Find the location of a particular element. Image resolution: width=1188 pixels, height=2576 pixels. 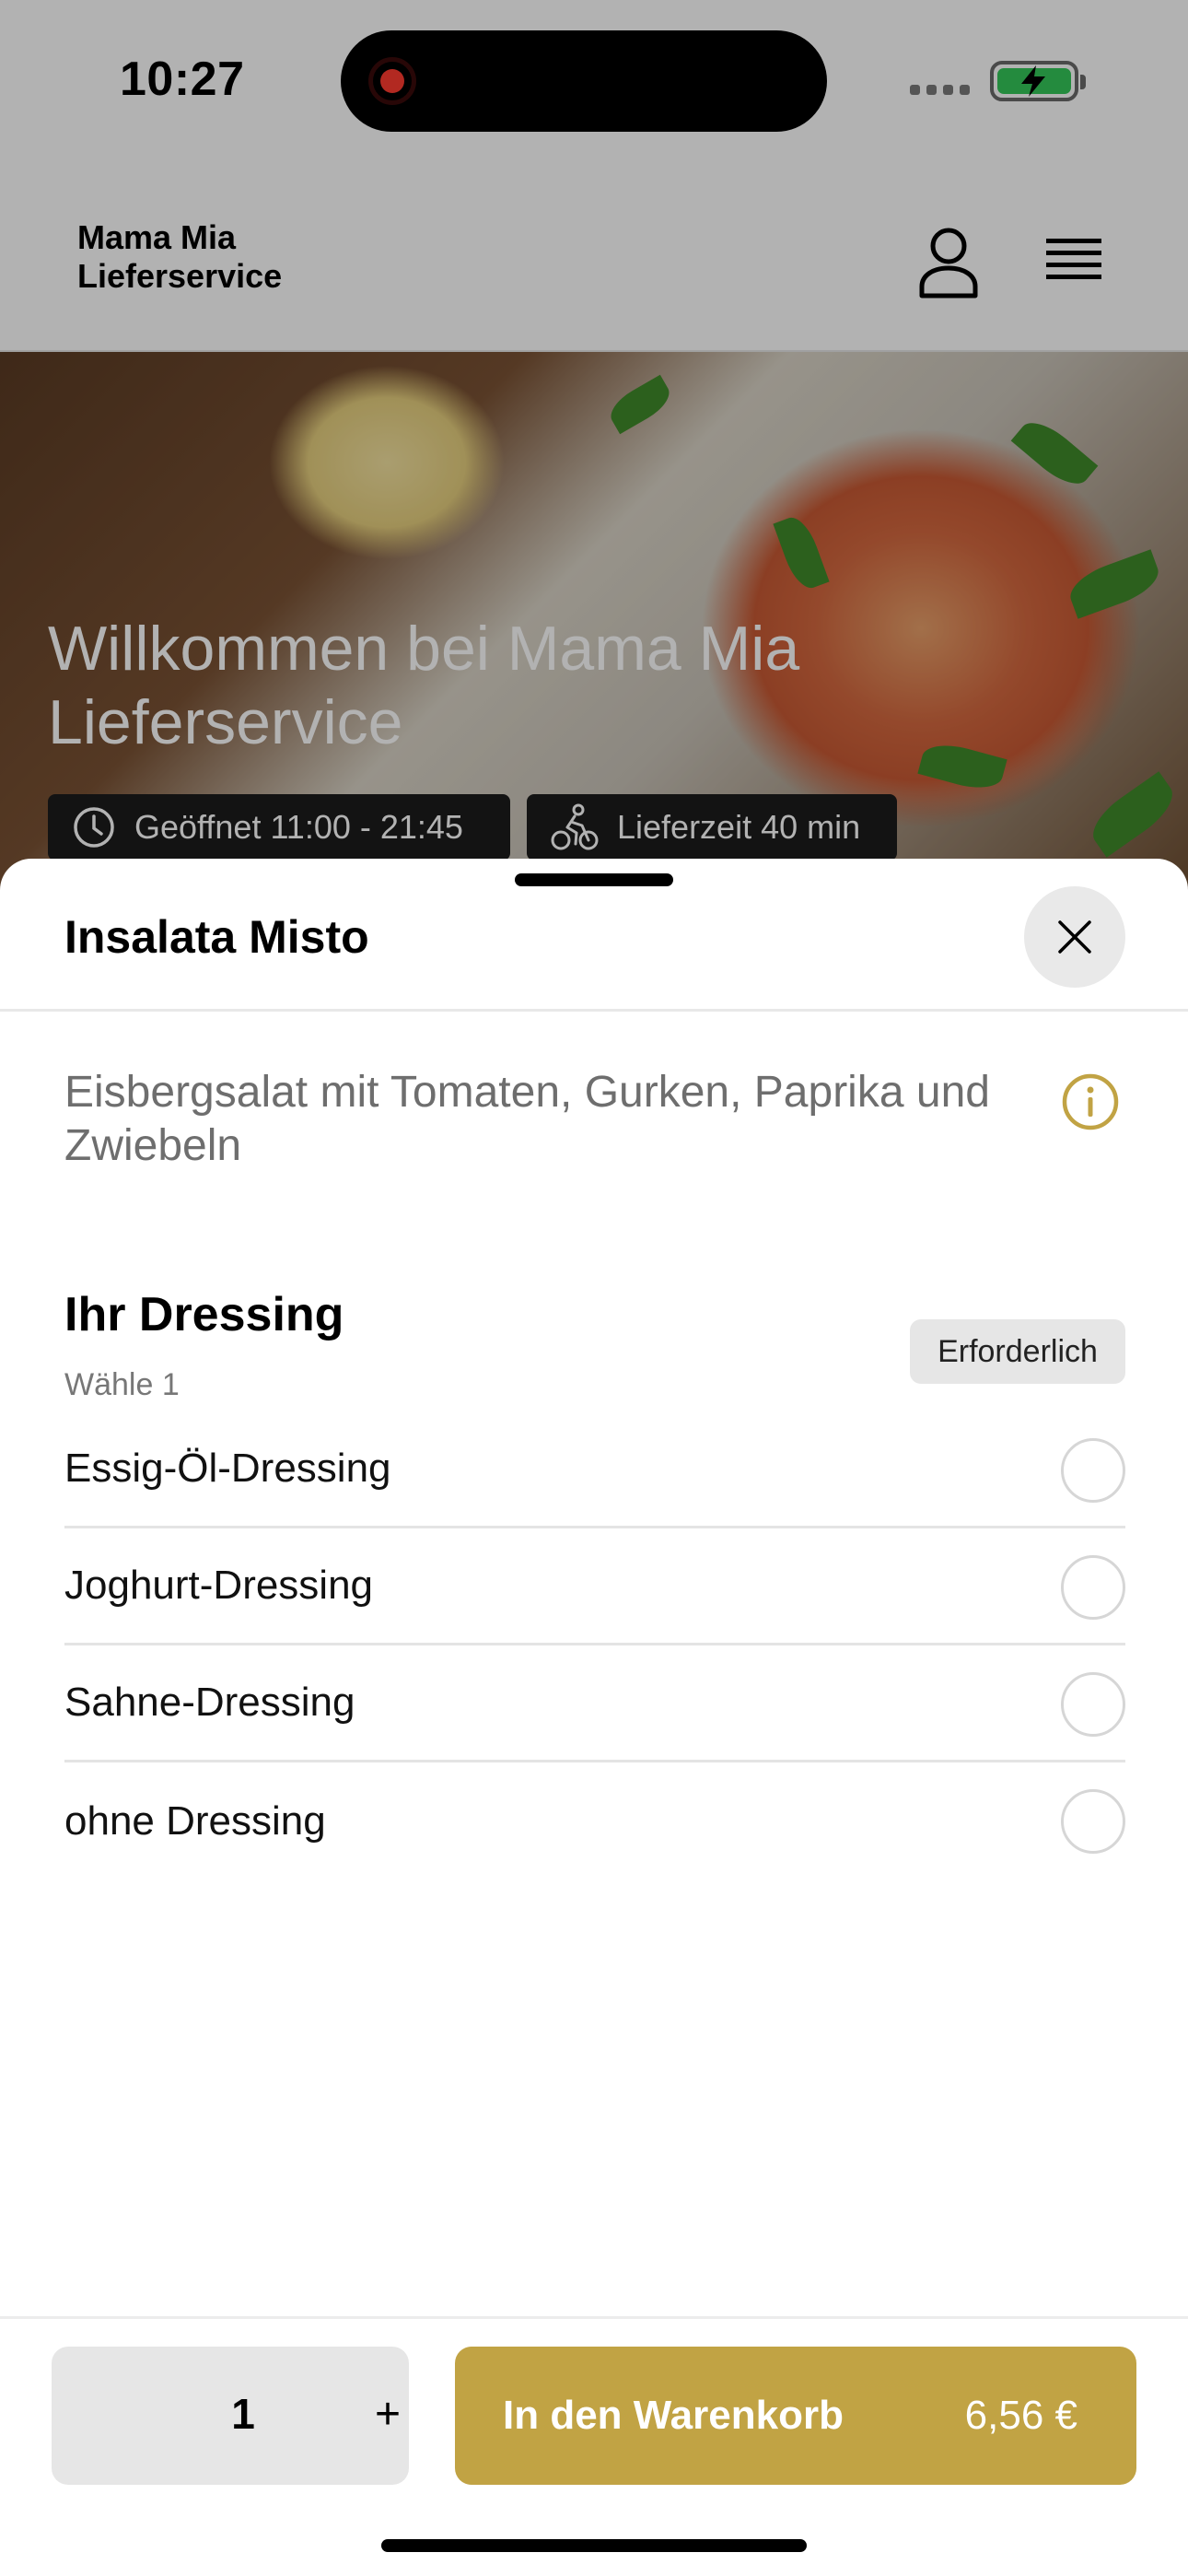

required-badge: Erforderlich is located at coordinates (1017, 1351).